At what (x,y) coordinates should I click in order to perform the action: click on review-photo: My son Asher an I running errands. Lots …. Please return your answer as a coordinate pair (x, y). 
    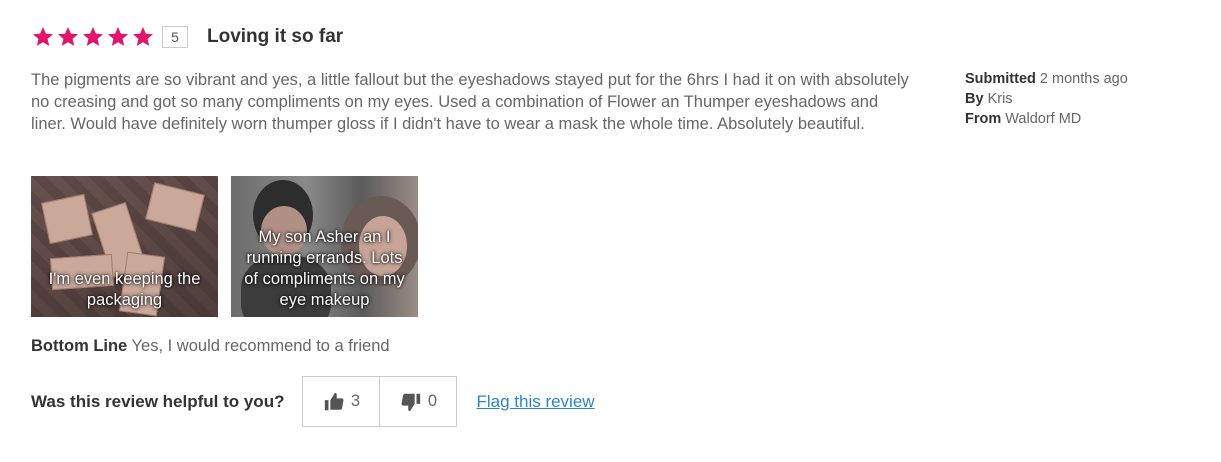
    Looking at the image, I should click on (324, 246).